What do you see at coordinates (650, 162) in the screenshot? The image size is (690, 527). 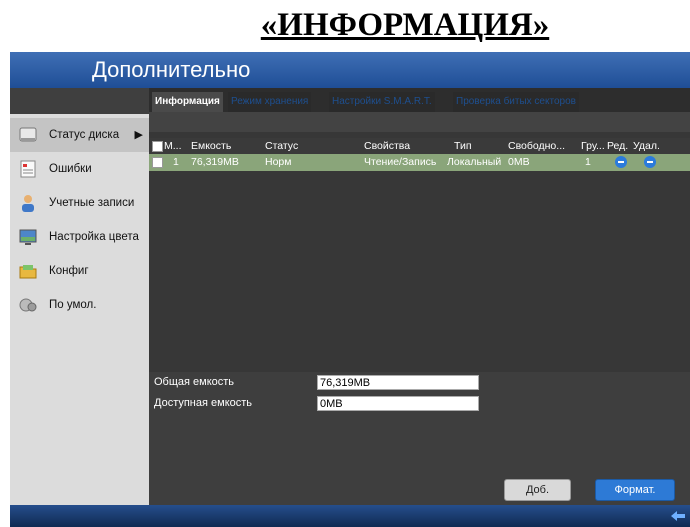 I see `delete-icon` at bounding box center [650, 162].